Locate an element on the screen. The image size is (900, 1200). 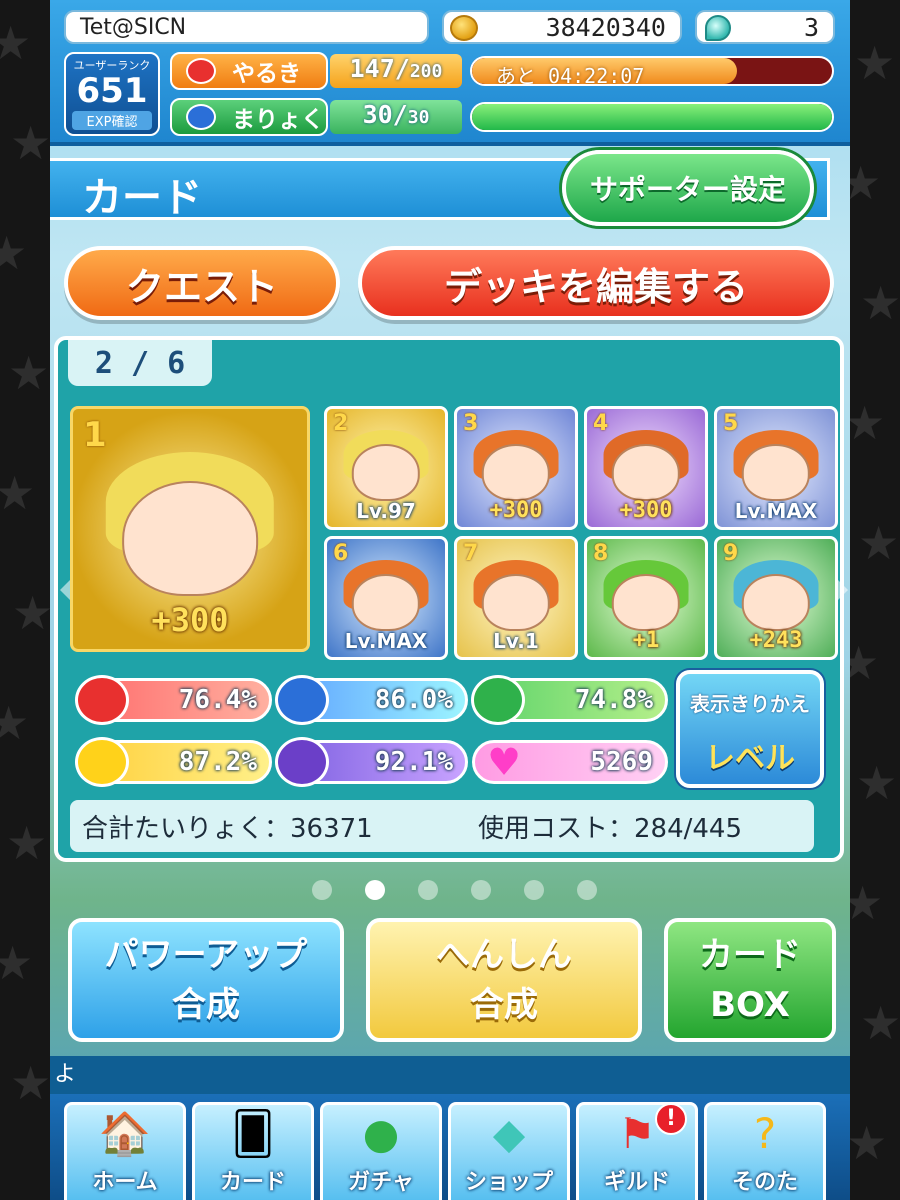
nav-guild: ⚑ ! ギルド is located at coordinates (637, 1151).